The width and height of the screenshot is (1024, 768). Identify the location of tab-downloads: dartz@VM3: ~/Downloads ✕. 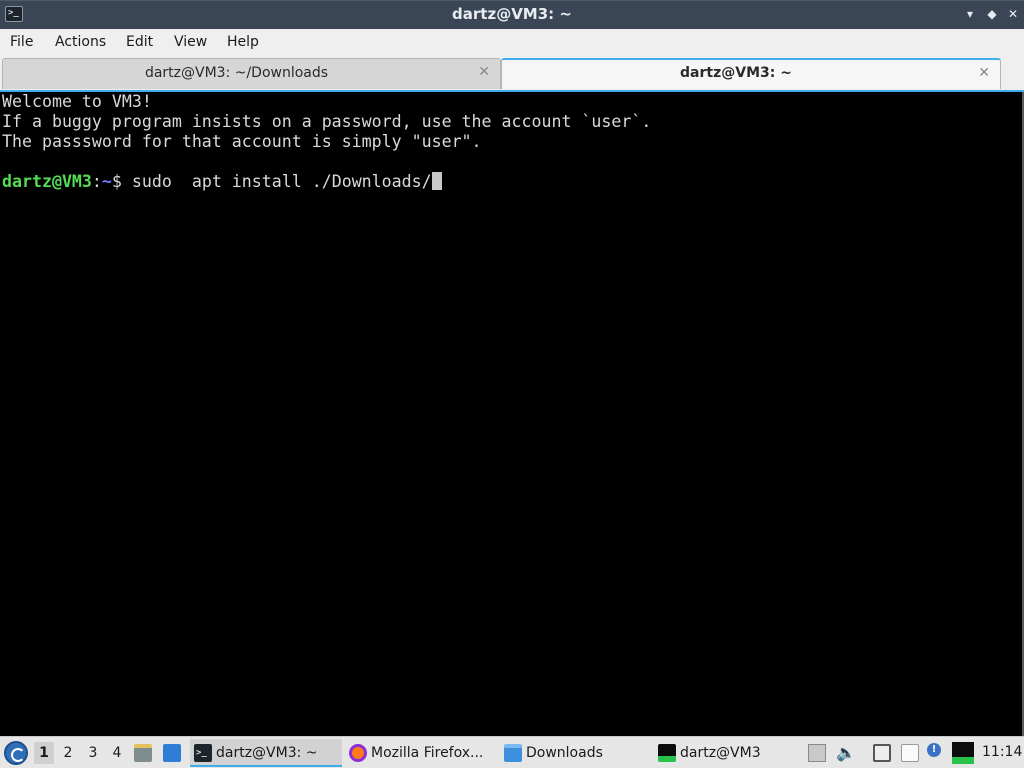
(251, 73).